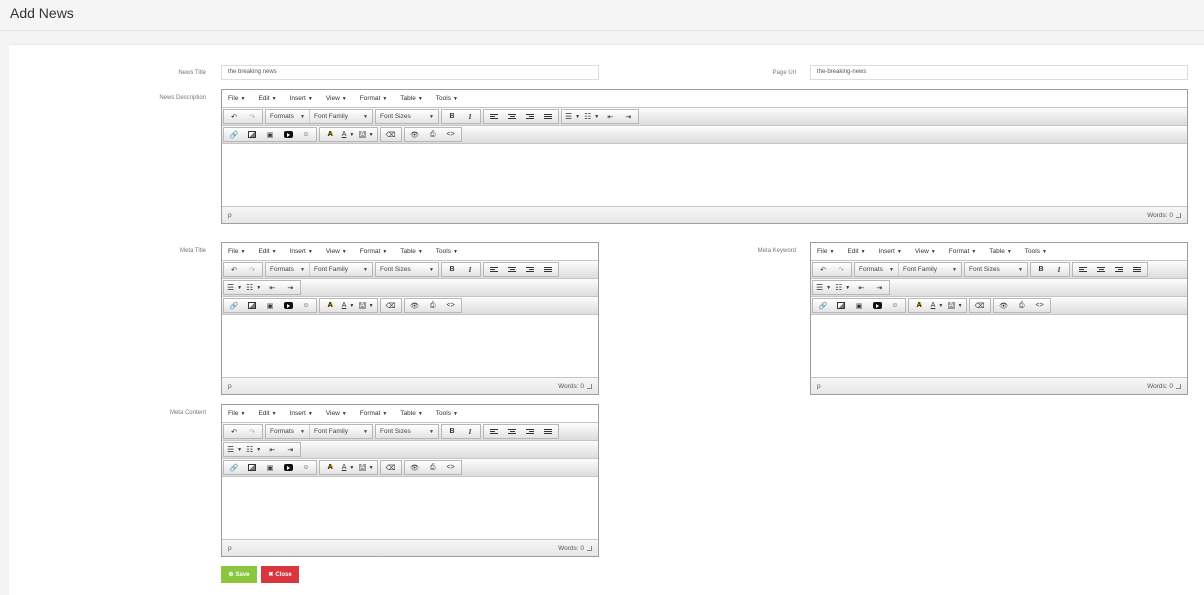 This screenshot has height=595, width=1204. What do you see at coordinates (999, 72) in the screenshot?
I see `page-url-input: the-breaking-news` at bounding box center [999, 72].